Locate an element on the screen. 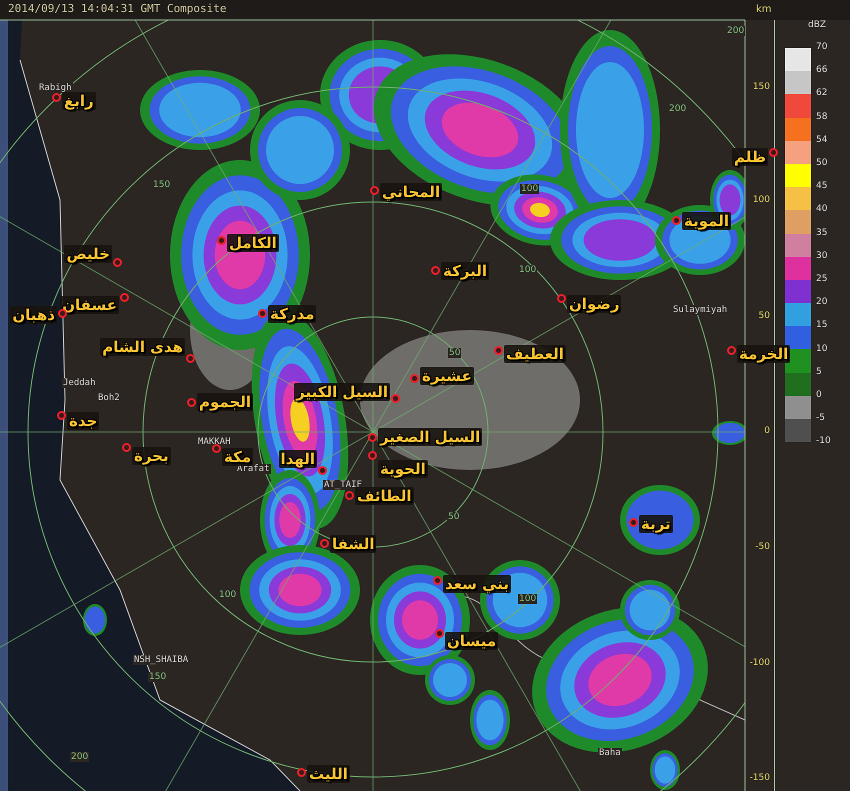 Image resolution: width=850 pixels, height=791 pixels. city-label: المحاني is located at coordinates (411, 192).